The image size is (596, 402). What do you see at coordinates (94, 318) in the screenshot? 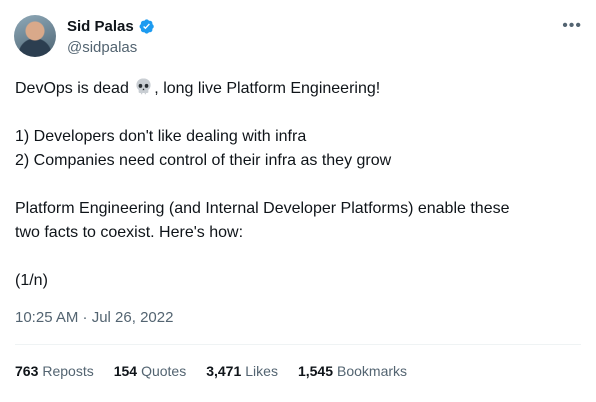
I see `tweet-timestamp: 10:25 AM · Jul 26, 2022` at bounding box center [94, 318].